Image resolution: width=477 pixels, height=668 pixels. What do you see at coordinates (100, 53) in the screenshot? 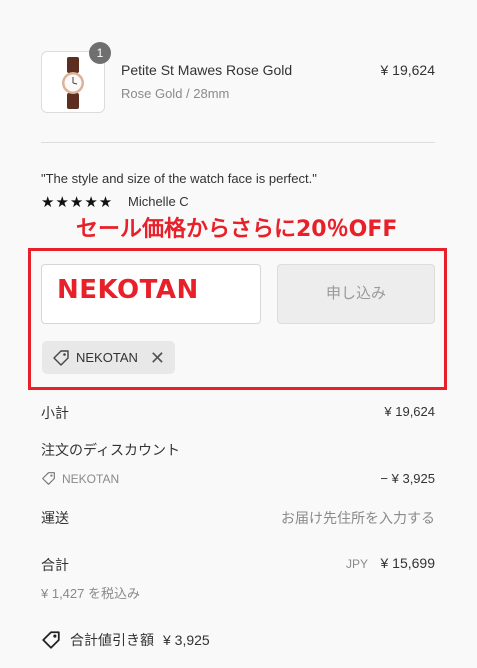
I see `quantity-badge: 1` at bounding box center [100, 53].